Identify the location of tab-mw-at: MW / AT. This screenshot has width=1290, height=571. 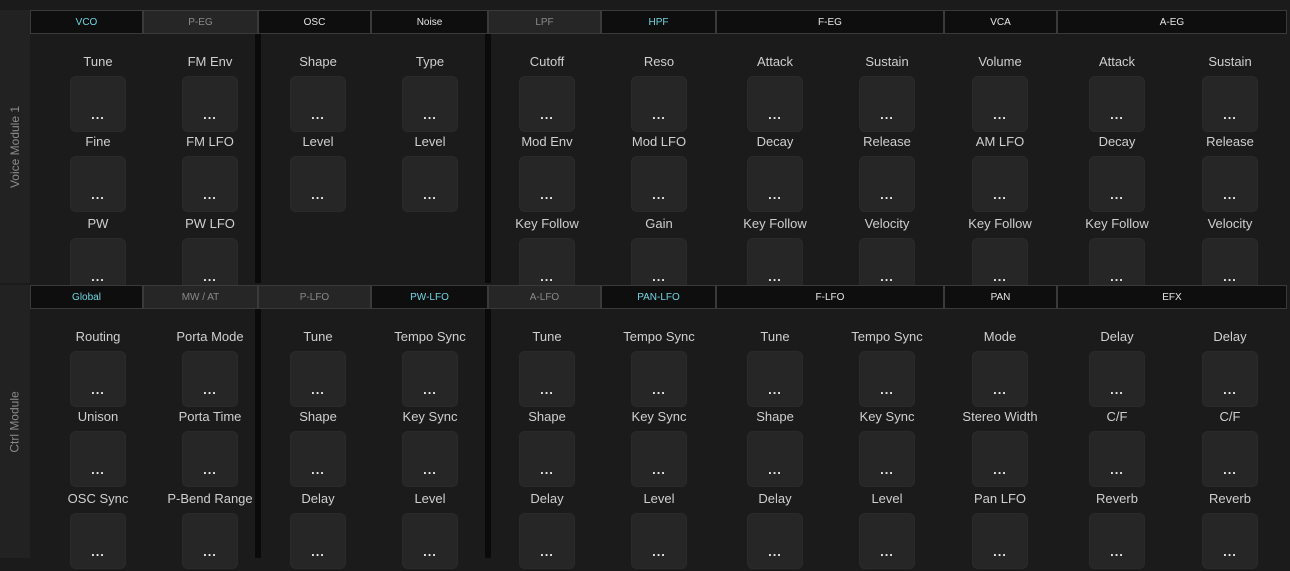
(200, 297).